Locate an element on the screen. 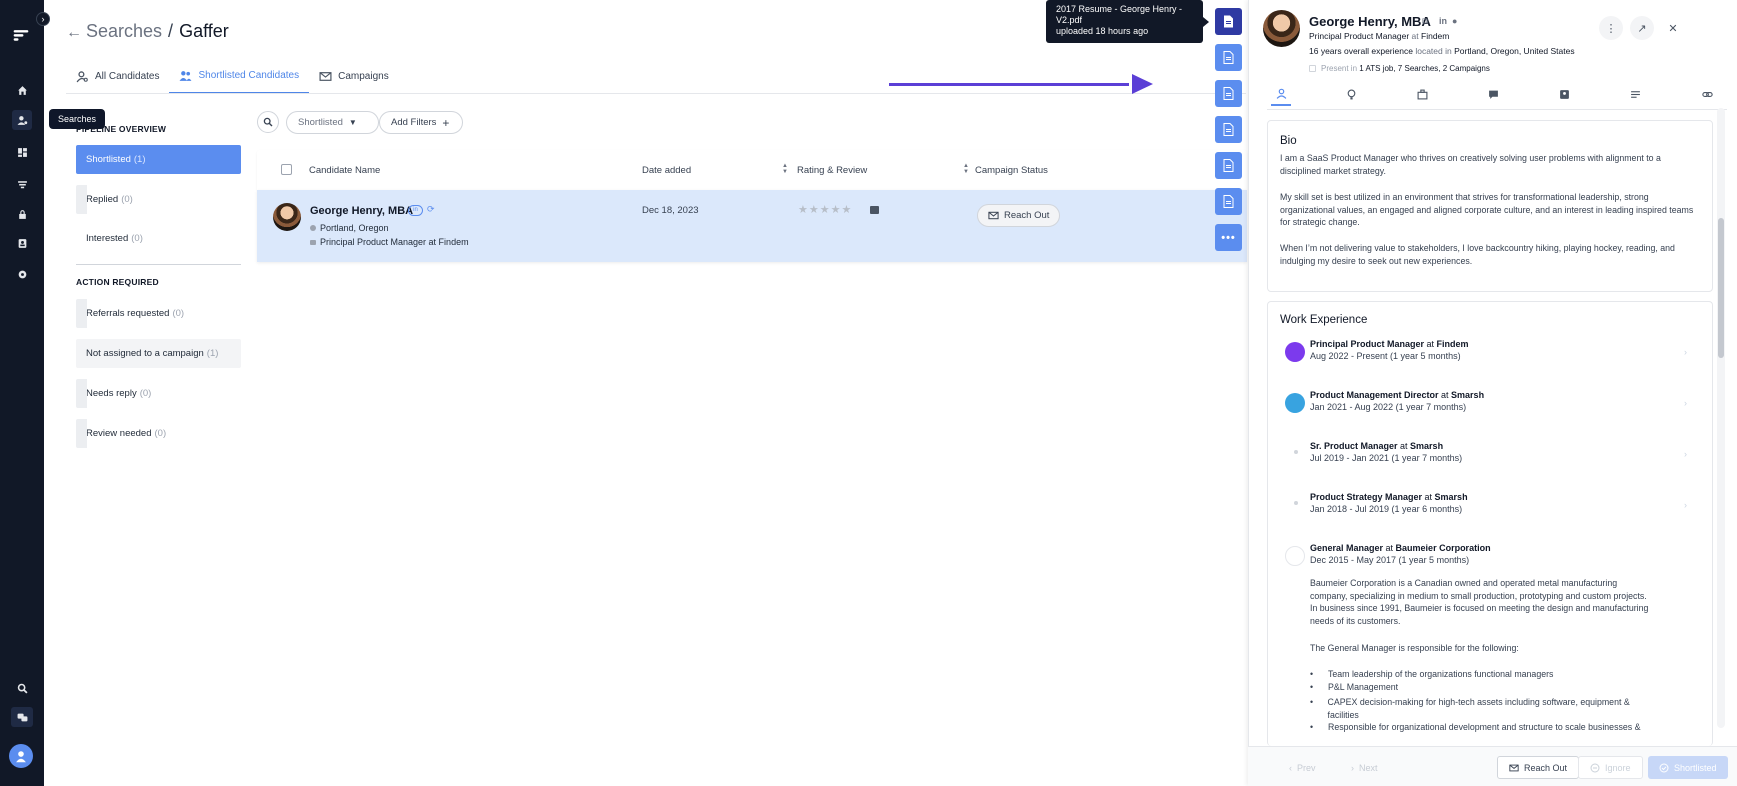 The height and width of the screenshot is (786, 1737). resume-document-button is located at coordinates (1228, 21).